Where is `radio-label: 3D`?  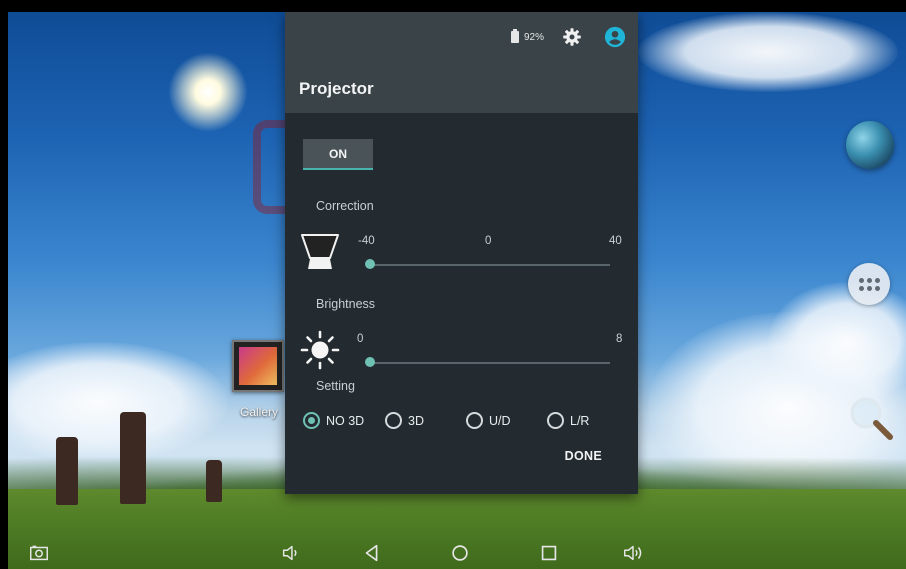 radio-label: 3D is located at coordinates (416, 420).